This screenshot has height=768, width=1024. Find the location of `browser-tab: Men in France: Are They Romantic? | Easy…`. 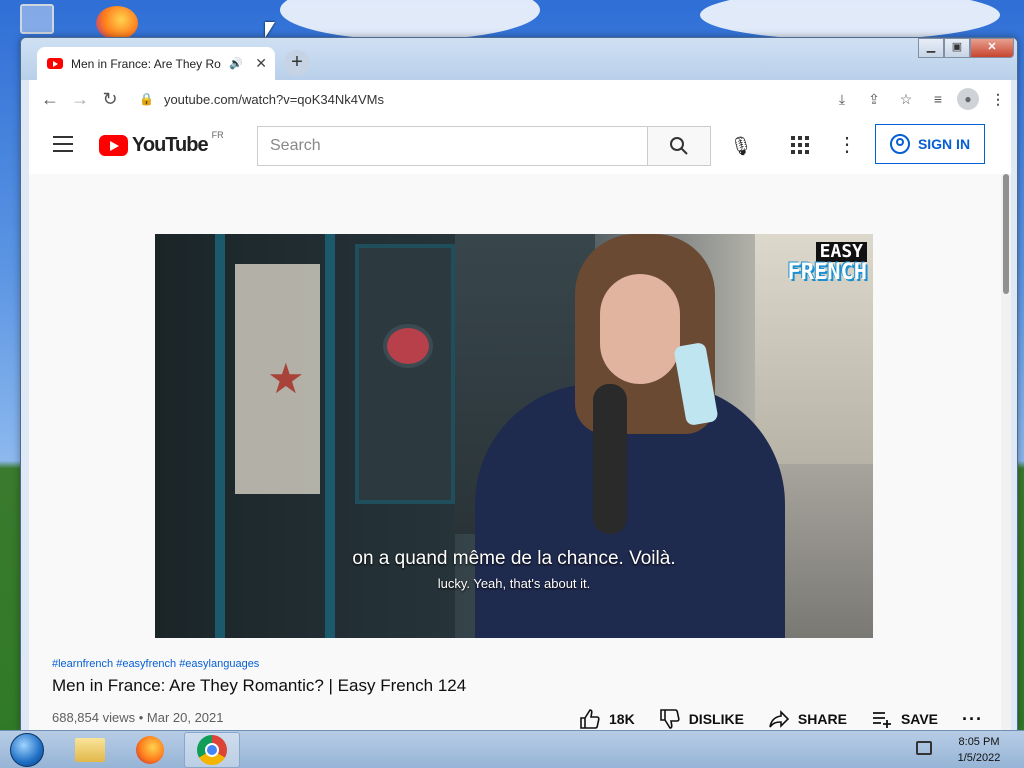

browser-tab: Men in France: Are They Romantic? | Easy… is located at coordinates (156, 63).